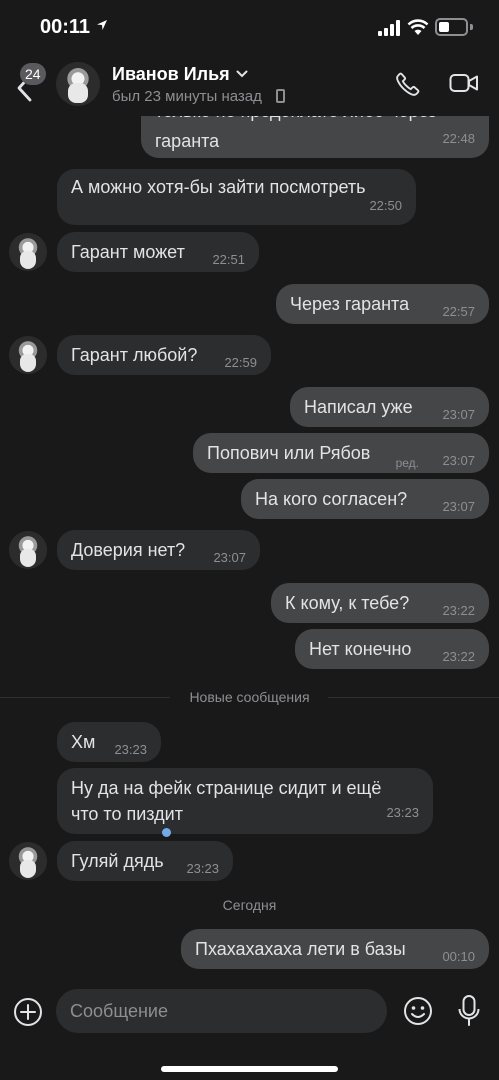  I want to click on message-incoming: Гуляй дядь 23:23, so click(145, 861).